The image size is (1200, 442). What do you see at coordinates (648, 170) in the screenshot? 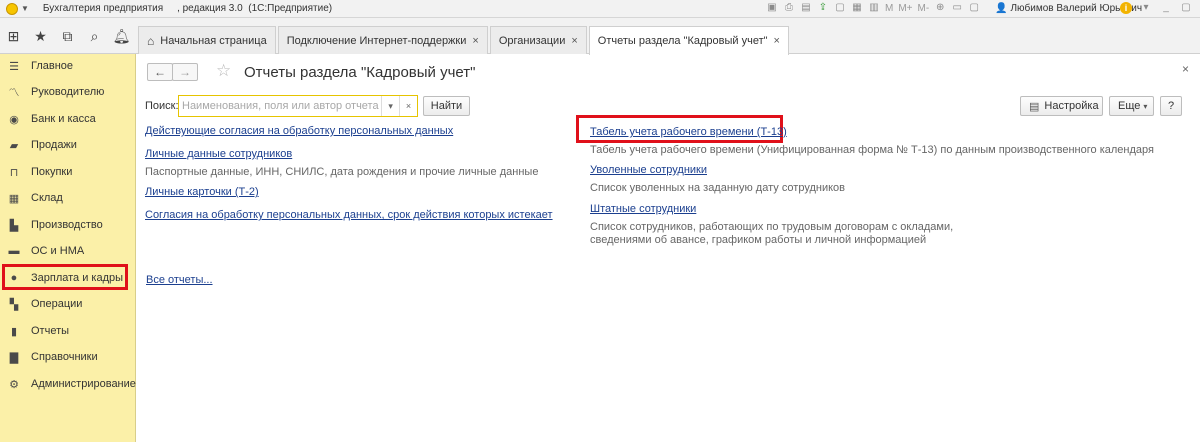
I see `report-link-dismissed: Уволенные сотрудники` at bounding box center [648, 170].